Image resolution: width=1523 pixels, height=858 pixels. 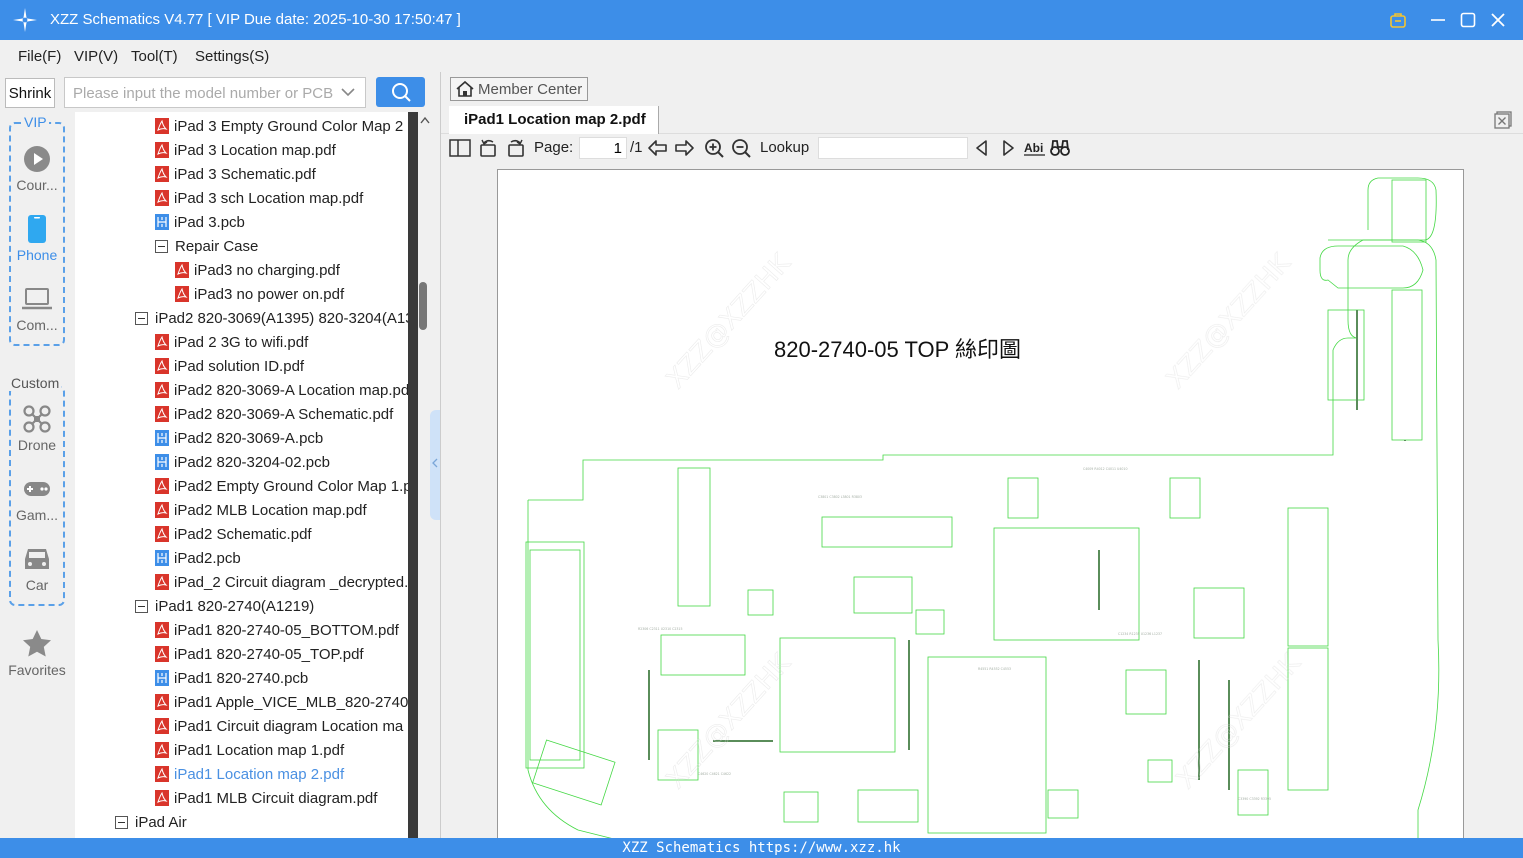 What do you see at coordinates (271, 318) in the screenshot?
I see `tree-folder: iPad2 820-3069(A1395) 820-3204(A13` at bounding box center [271, 318].